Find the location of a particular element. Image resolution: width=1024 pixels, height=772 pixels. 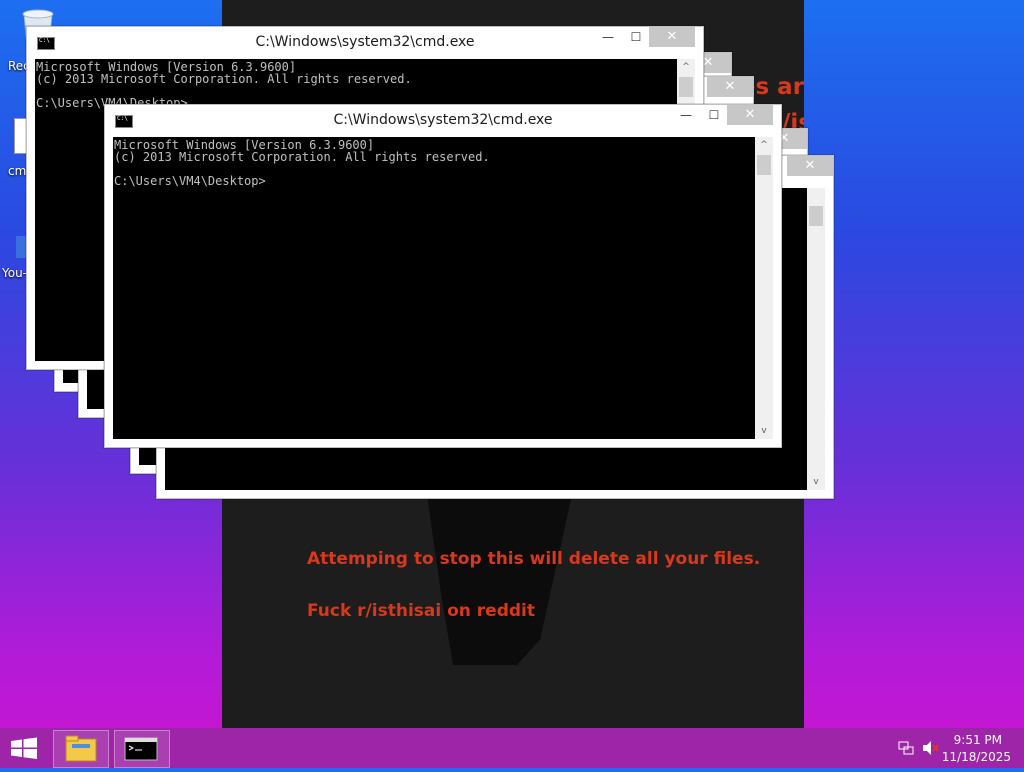

scrollbar: ^ v is located at coordinates (764, 288).